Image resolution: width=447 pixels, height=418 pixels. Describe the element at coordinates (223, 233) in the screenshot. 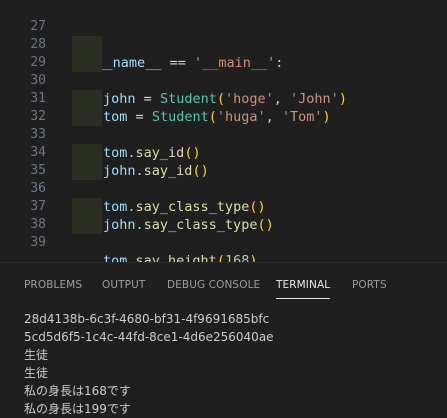

I see `code-line: 39 john.say_height(199)` at that location.